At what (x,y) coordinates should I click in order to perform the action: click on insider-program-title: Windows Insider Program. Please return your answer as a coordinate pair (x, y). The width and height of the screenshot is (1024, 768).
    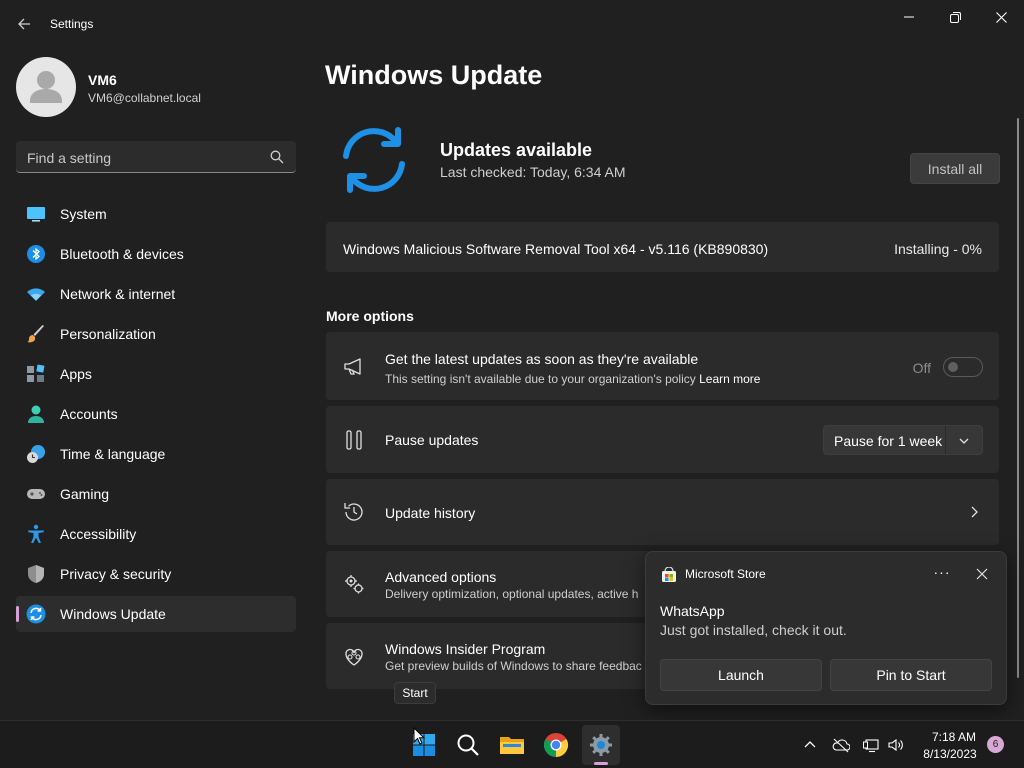
    Looking at the image, I should click on (465, 649).